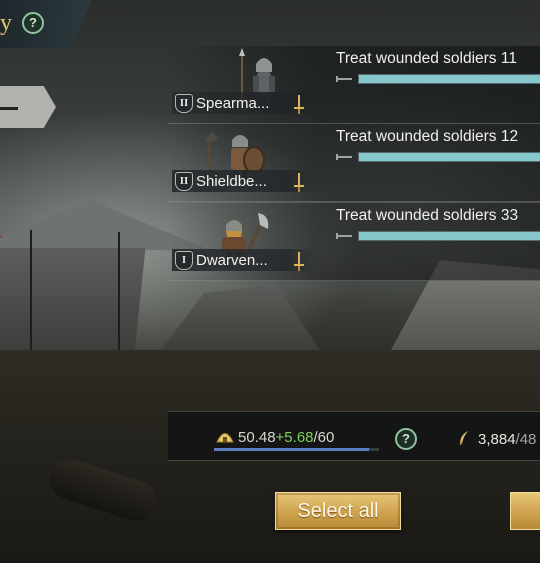 This screenshot has width=540, height=563. I want to click on capacity-readout: 50.48+5.68/60, so click(286, 437).